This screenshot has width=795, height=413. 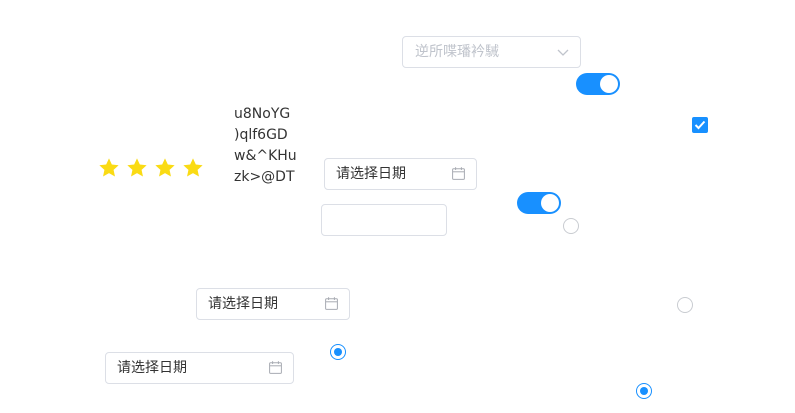 I want to click on chevron-down-icon, so click(x=563, y=52).